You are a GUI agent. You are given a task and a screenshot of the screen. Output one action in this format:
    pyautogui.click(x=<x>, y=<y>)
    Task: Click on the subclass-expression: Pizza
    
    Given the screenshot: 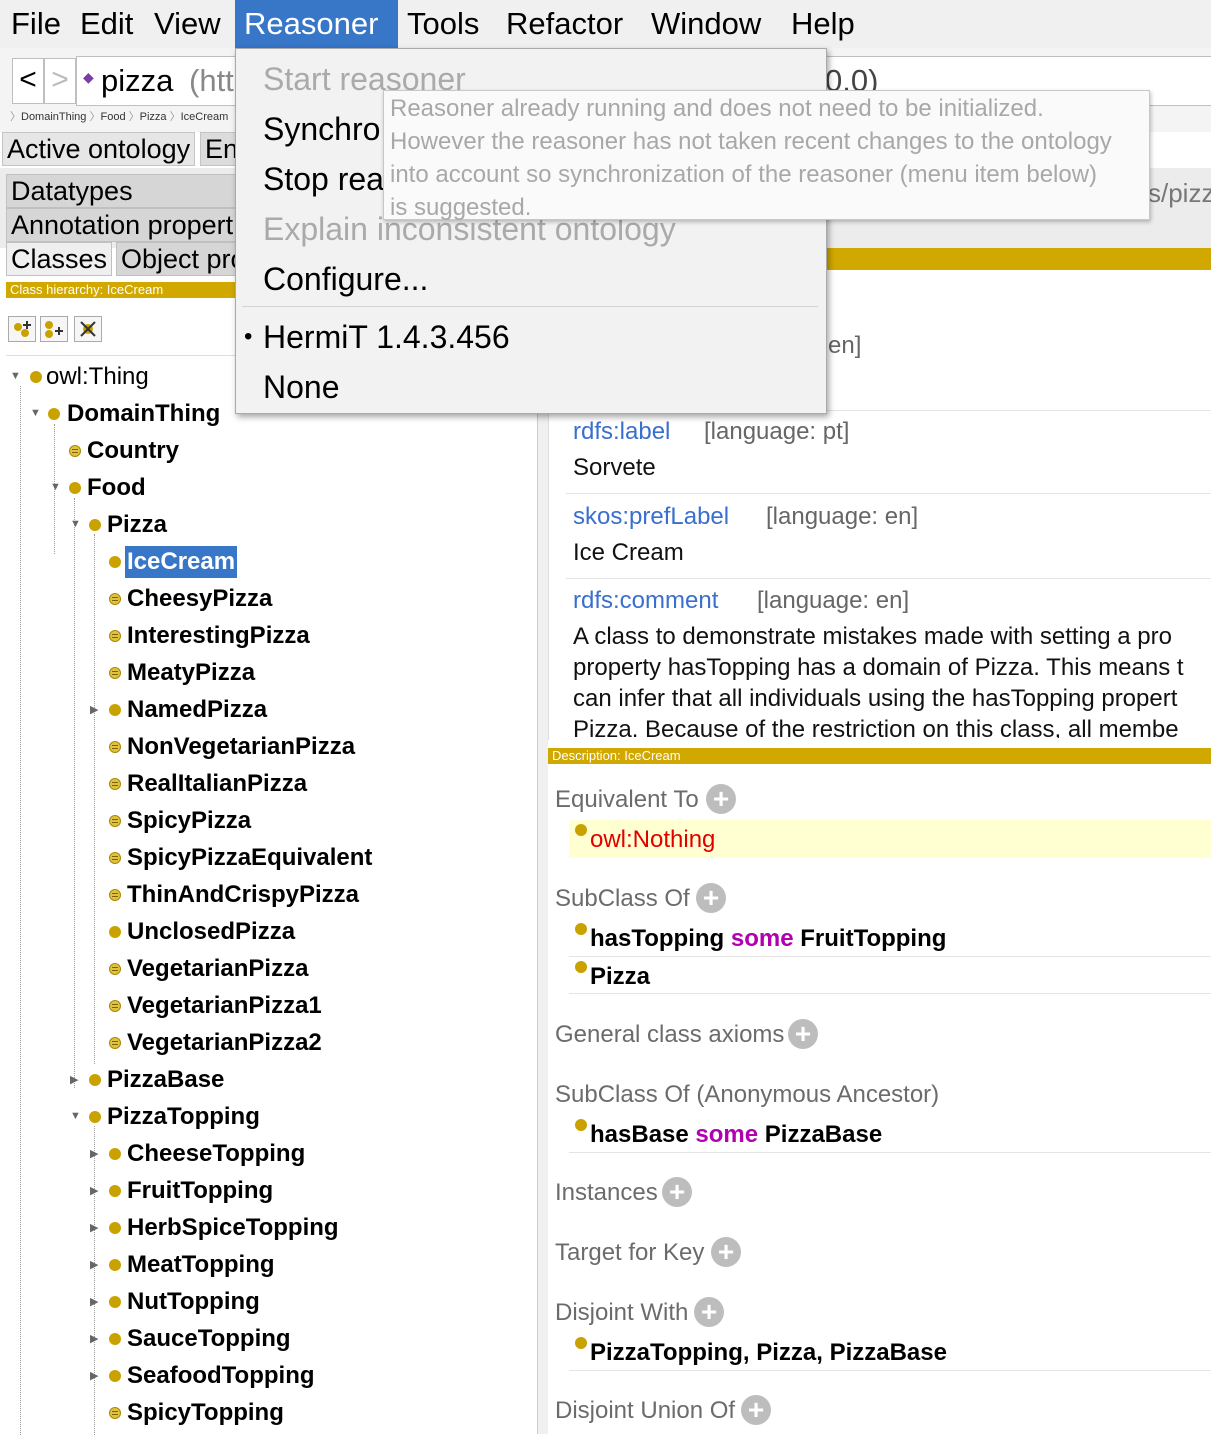 What is the action you would take?
    pyautogui.click(x=620, y=977)
    